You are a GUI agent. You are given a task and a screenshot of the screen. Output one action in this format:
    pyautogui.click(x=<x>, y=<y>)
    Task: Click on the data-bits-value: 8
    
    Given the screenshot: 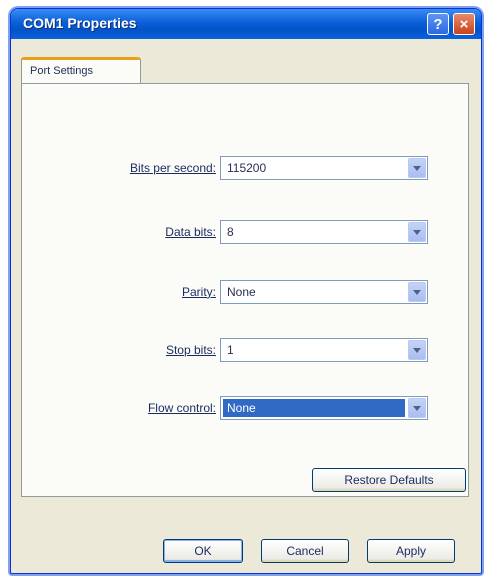 What is the action you would take?
    pyautogui.click(x=230, y=232)
    